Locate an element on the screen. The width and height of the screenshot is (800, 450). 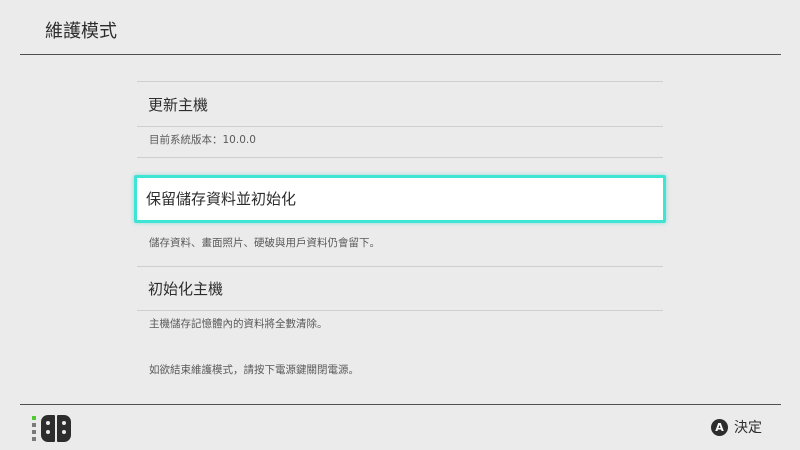
header-bar: 維護模式 is located at coordinates (400, 27).